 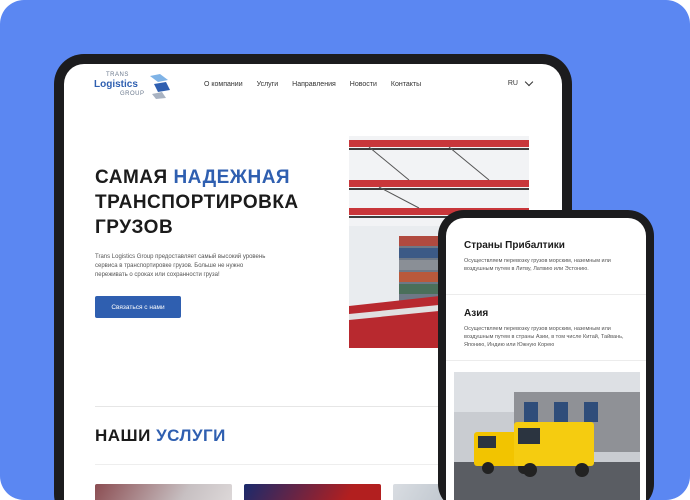 What do you see at coordinates (514, 245) in the screenshot?
I see `mobile-section-title: Страны Прибалтики` at bounding box center [514, 245].